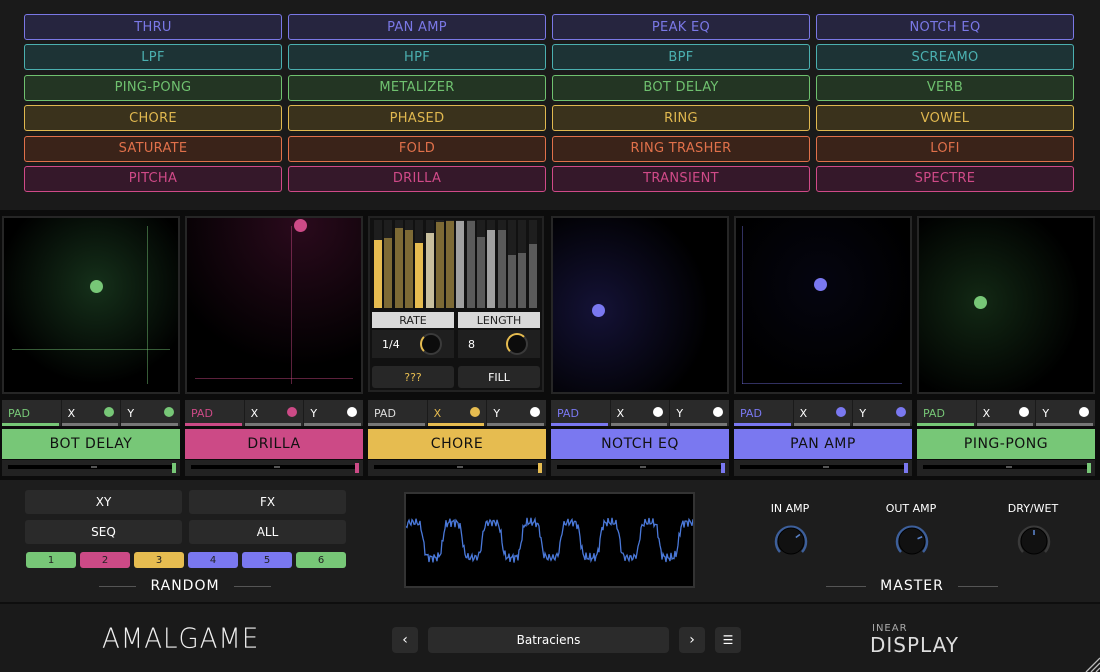 The height and width of the screenshot is (672, 1100). Describe the element at coordinates (417, 27) in the screenshot. I see `fx-button-pan-amp: PAN AMP` at that location.